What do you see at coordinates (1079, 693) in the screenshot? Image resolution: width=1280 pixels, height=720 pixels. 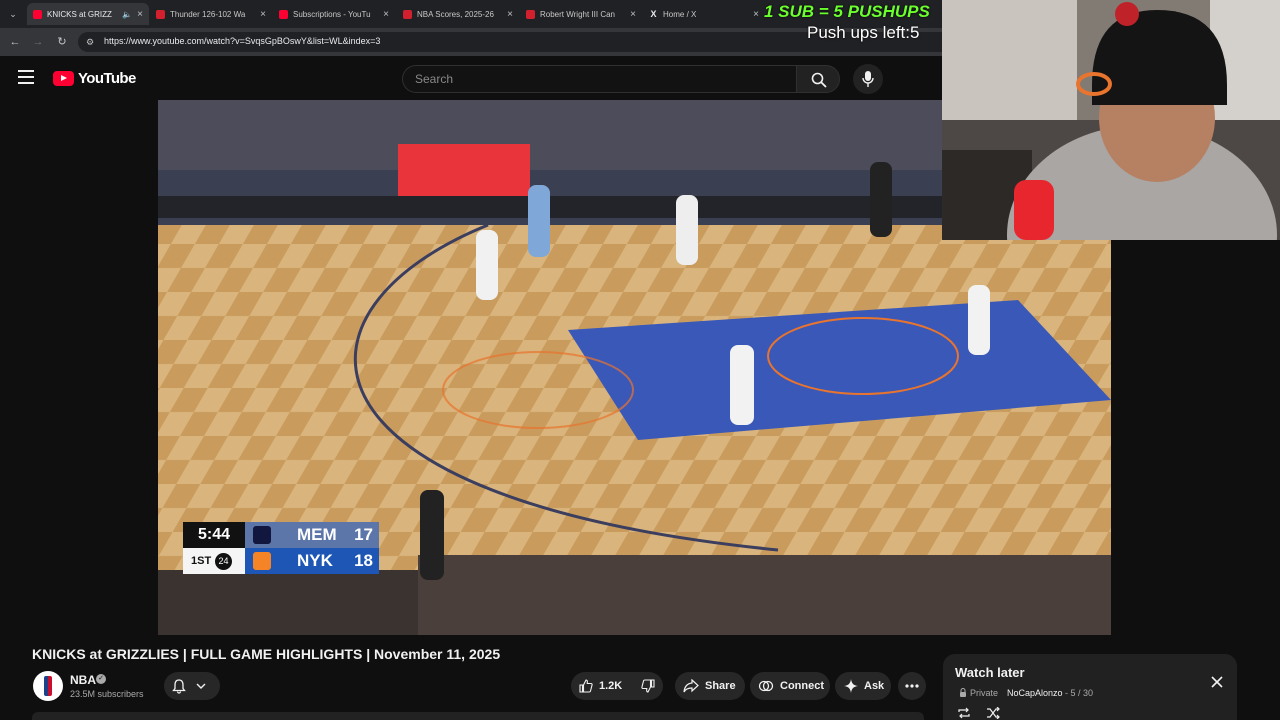 I see `playlist-position: - 5 / 30` at bounding box center [1079, 693].